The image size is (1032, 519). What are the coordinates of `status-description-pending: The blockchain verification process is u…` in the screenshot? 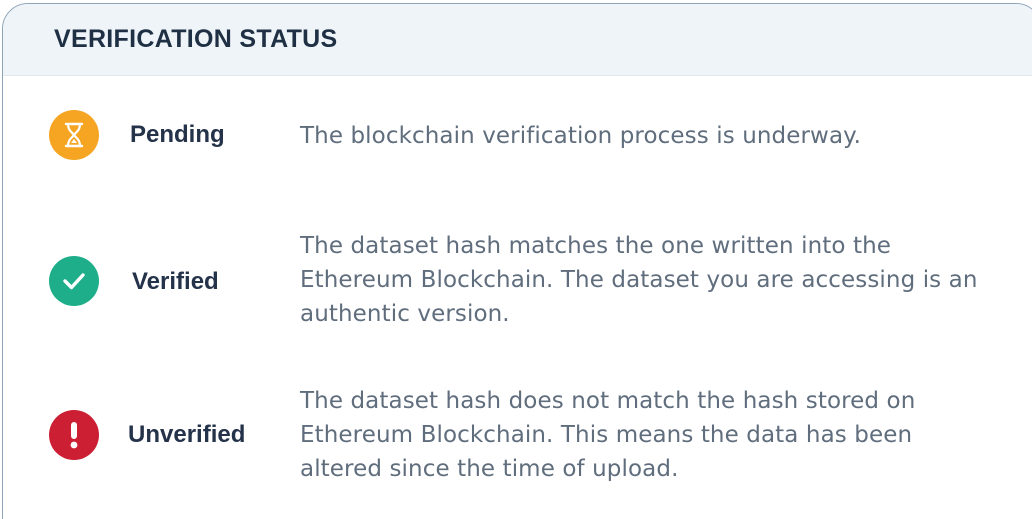 It's located at (580, 136).